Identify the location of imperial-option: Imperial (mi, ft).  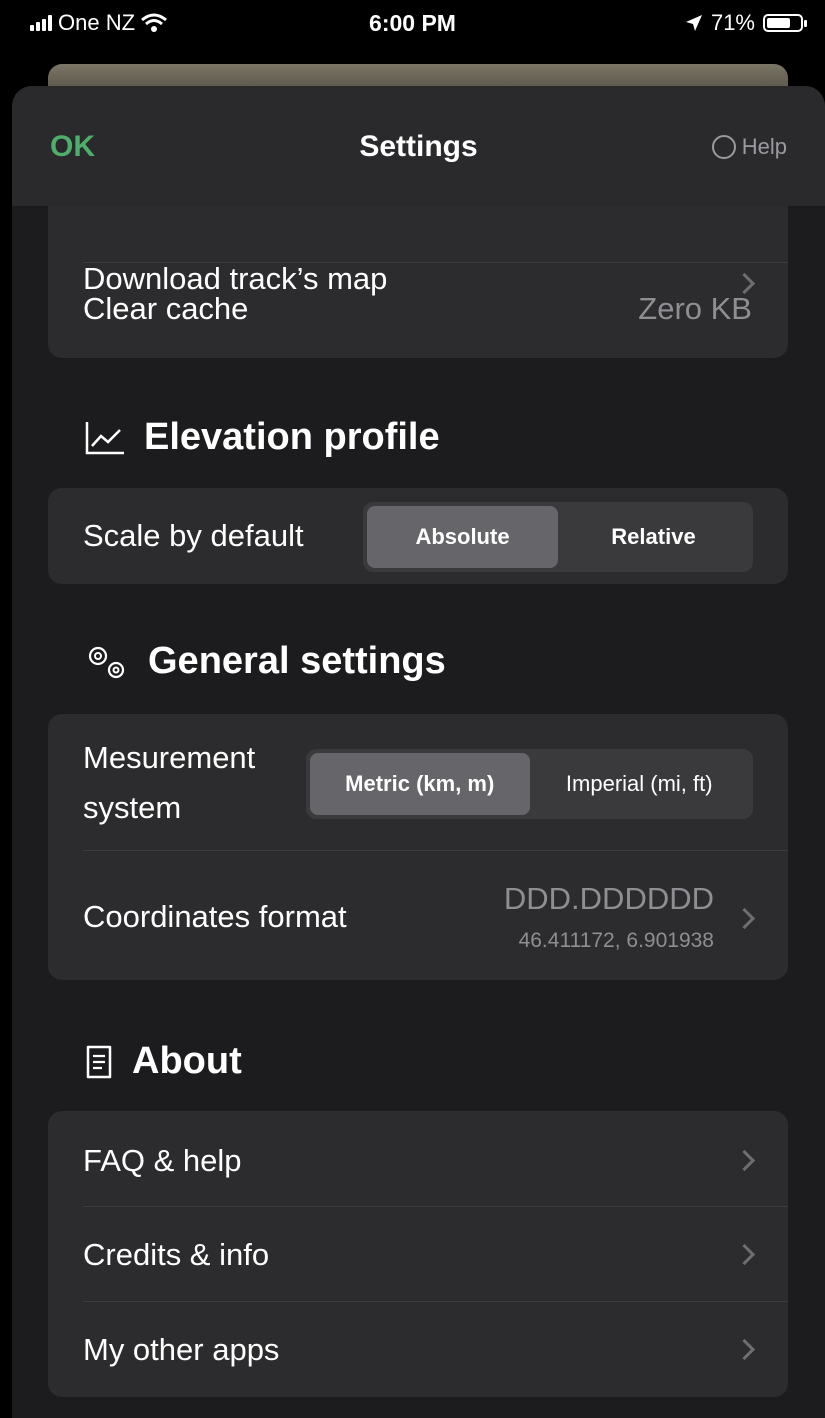
(640, 784).